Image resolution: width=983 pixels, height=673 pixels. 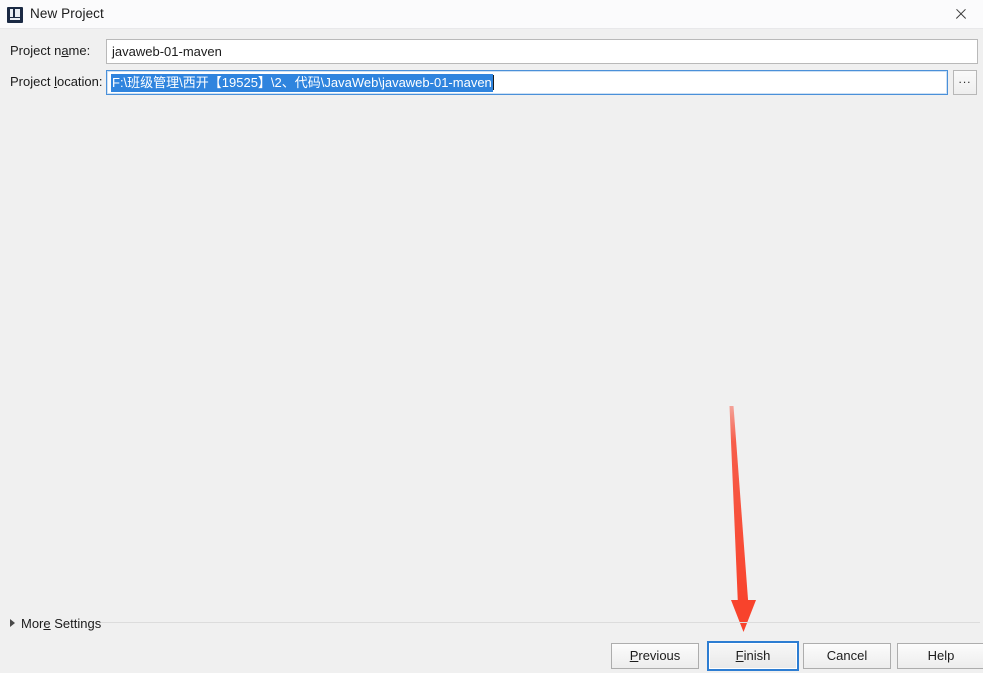 What do you see at coordinates (67, 13) in the screenshot?
I see `window-title: New Project` at bounding box center [67, 13].